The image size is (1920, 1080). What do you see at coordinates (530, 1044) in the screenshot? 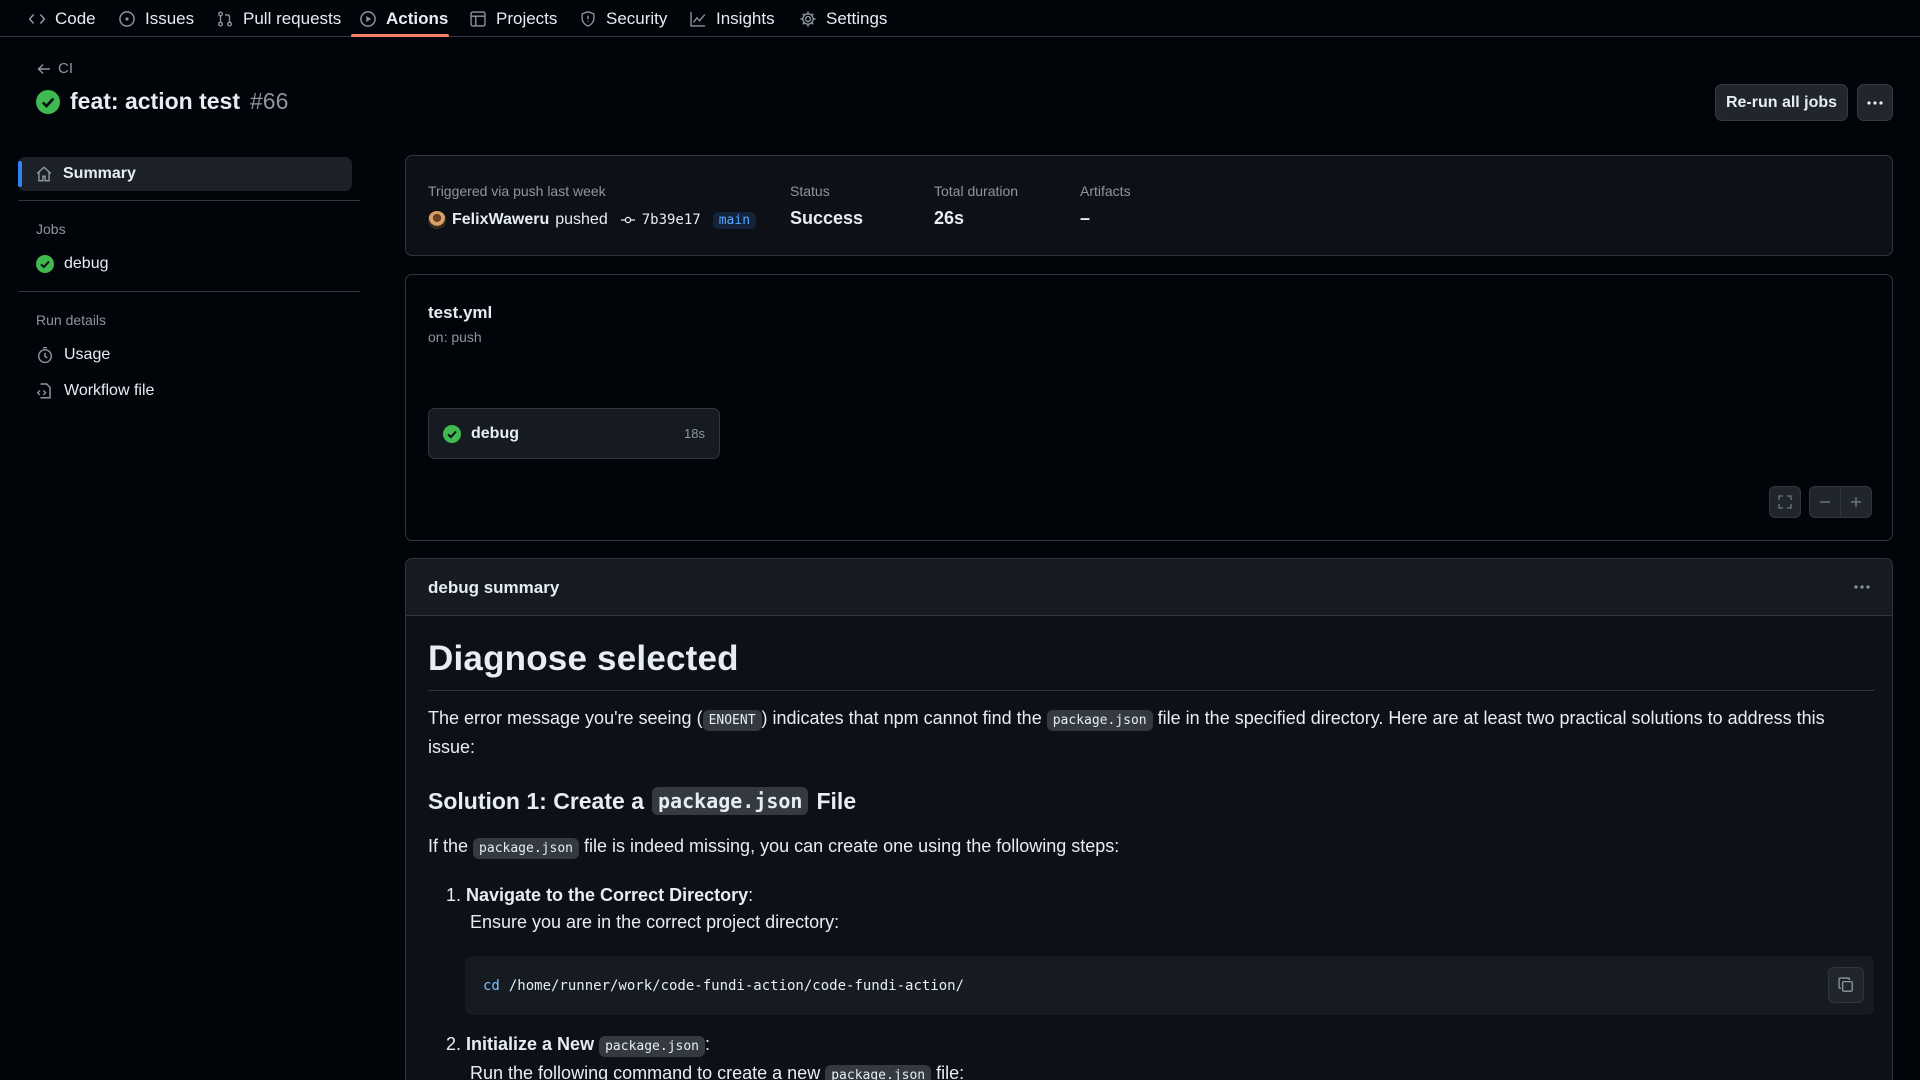
I see `list-item-title: Initialize a New` at bounding box center [530, 1044].